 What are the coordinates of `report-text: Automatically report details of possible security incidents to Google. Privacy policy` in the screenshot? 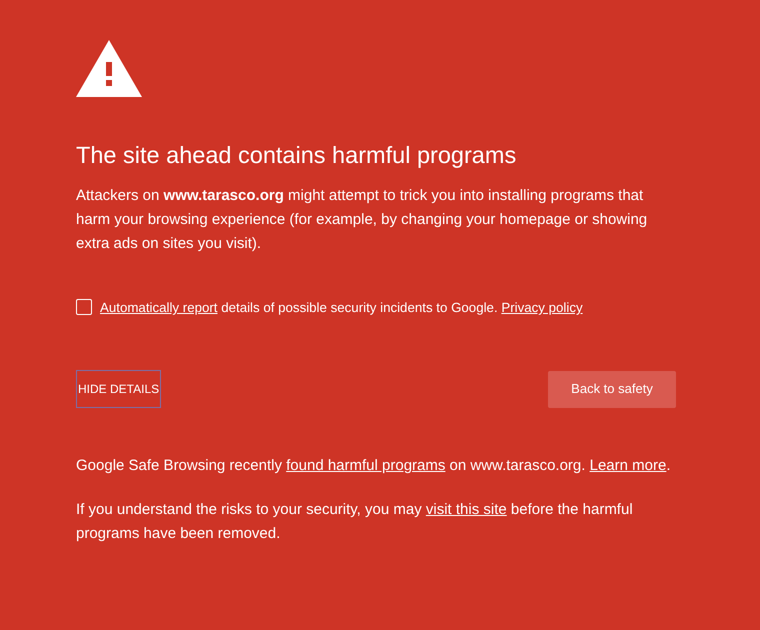 It's located at (341, 308).